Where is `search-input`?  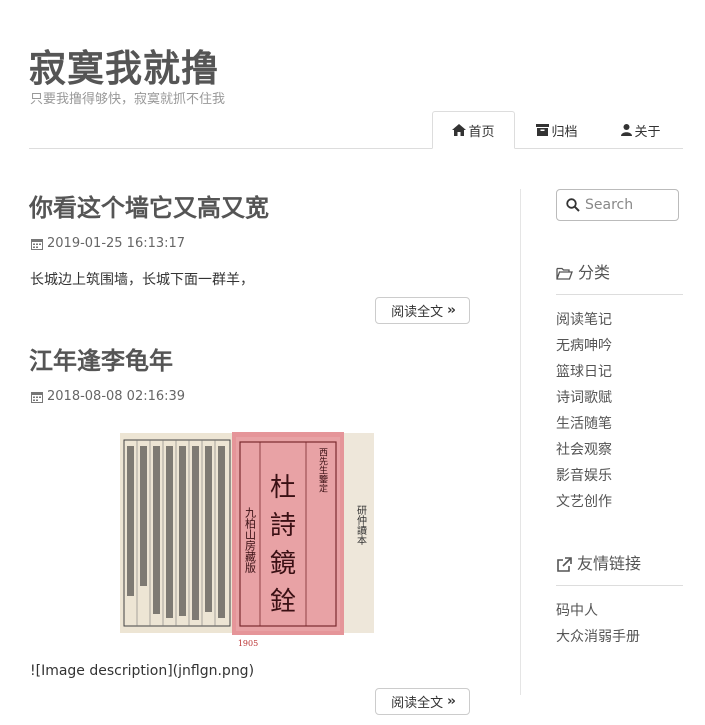
search-input is located at coordinates (629, 205).